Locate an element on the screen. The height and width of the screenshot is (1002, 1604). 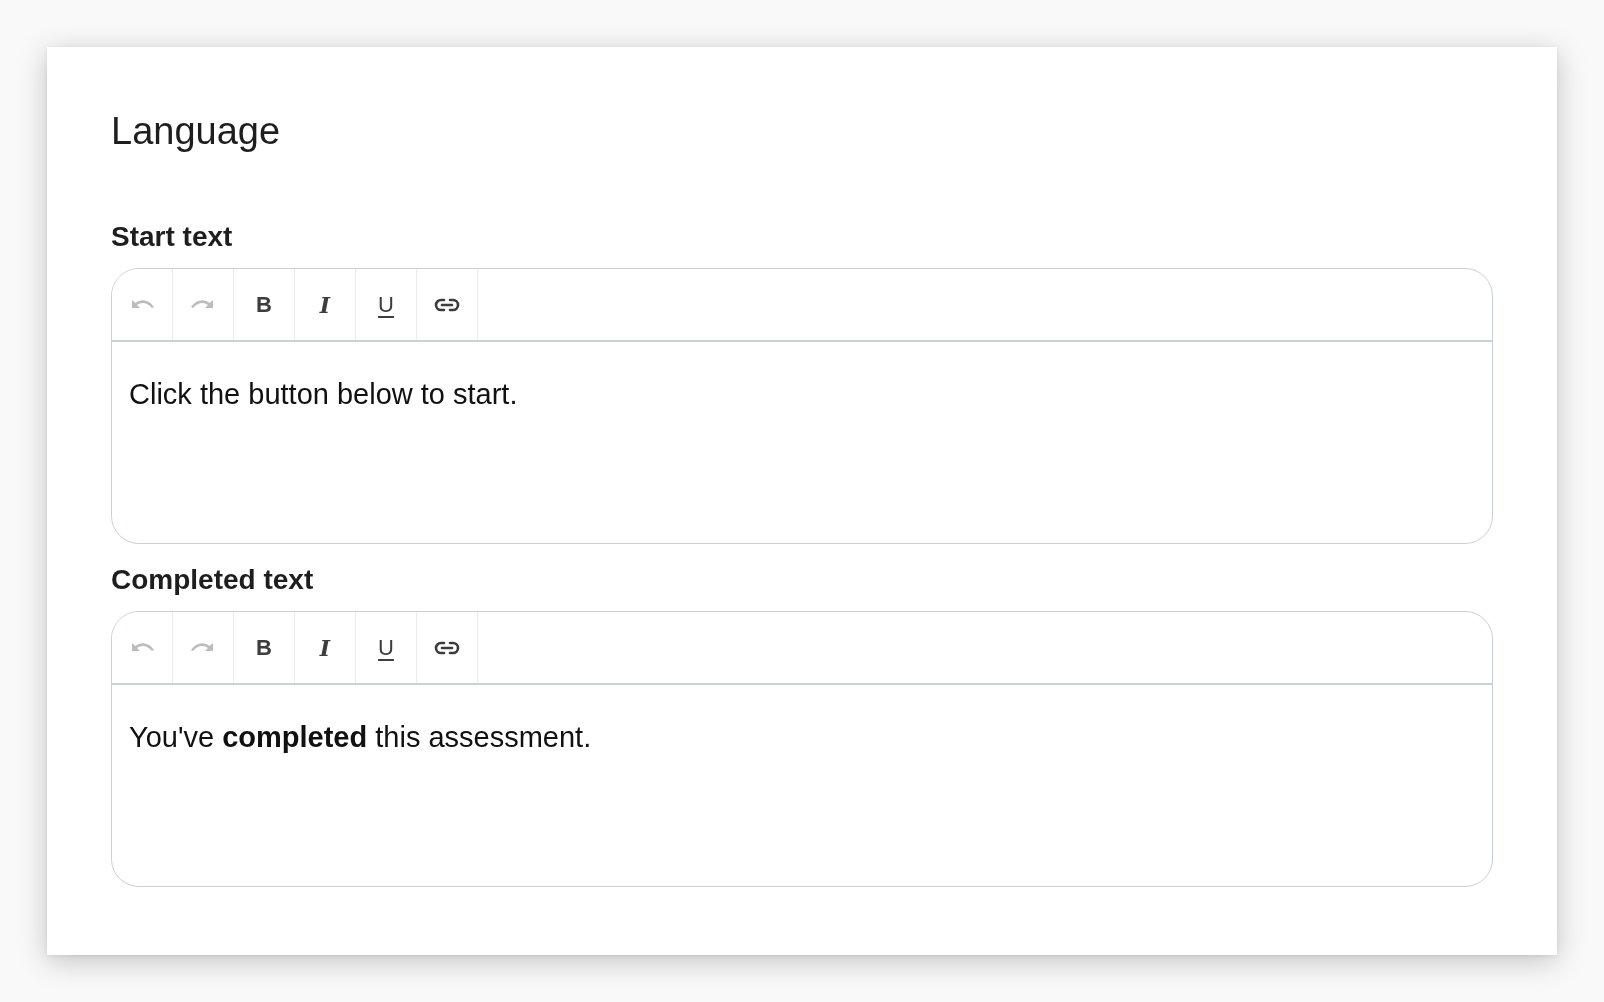
section-title: Language is located at coordinates (196, 131).